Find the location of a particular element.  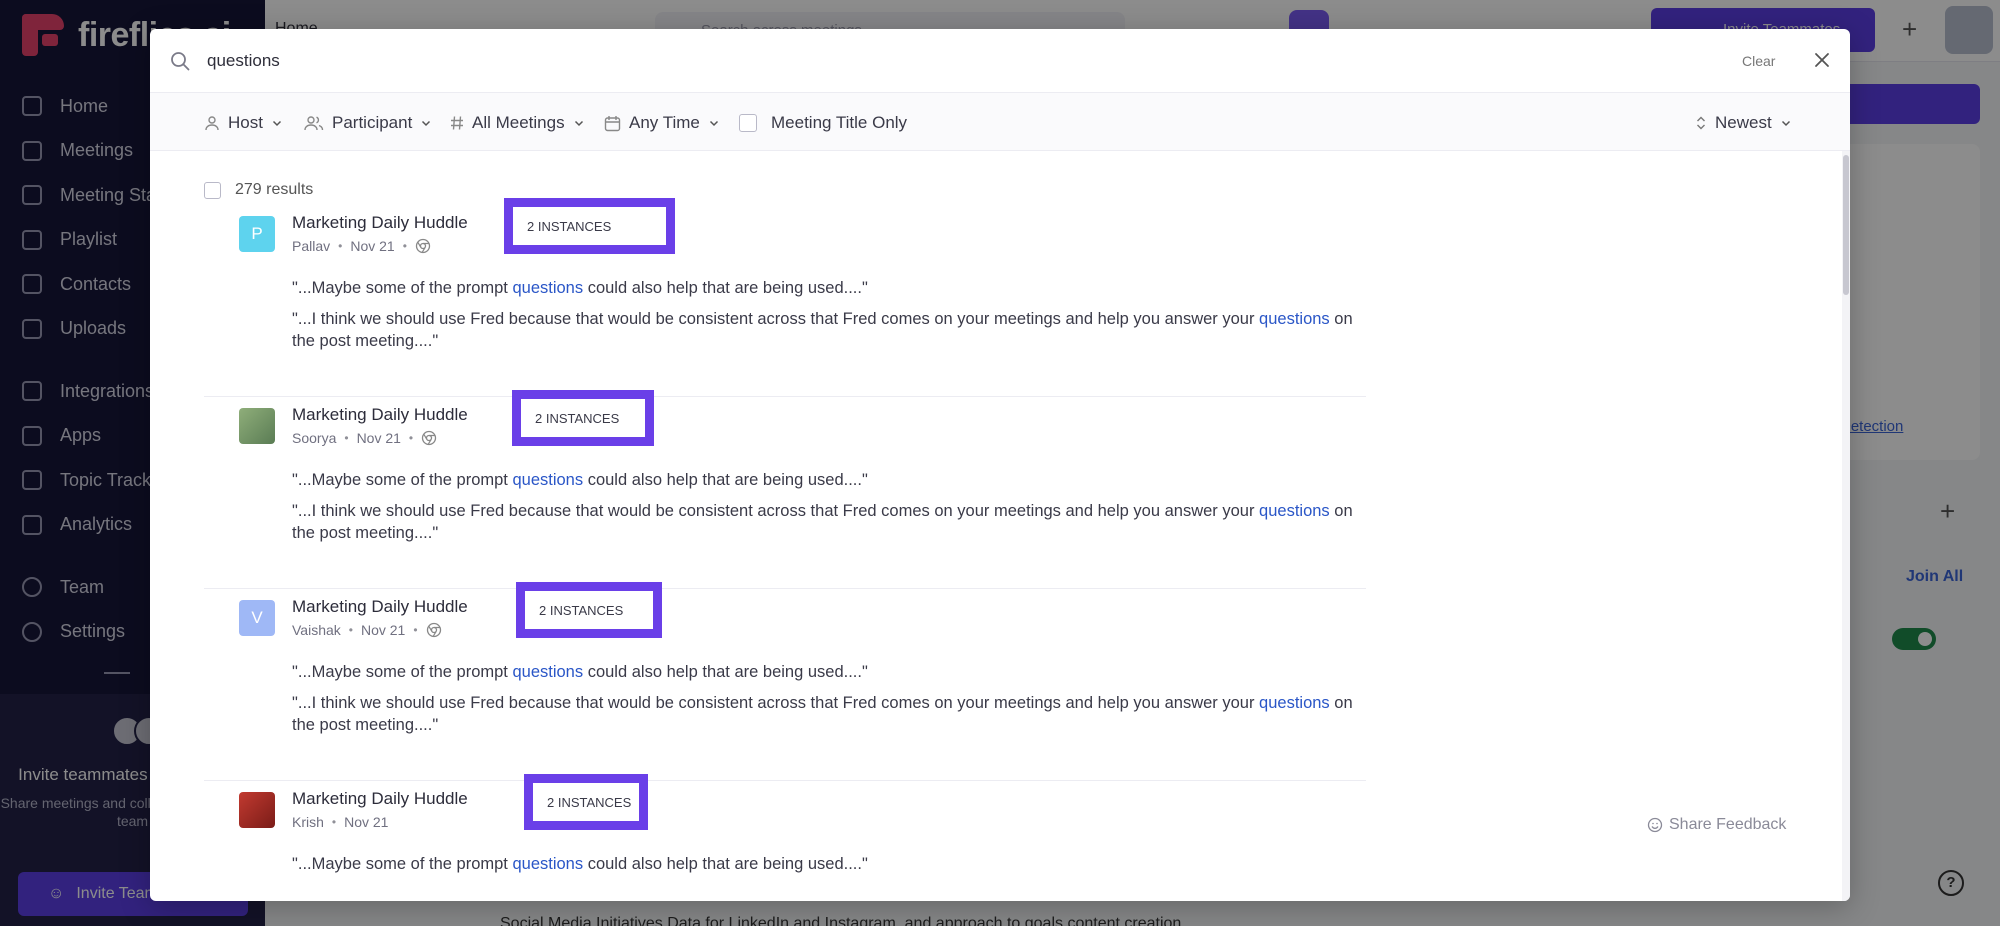

host-filter-label: Host is located at coordinates (245, 122).